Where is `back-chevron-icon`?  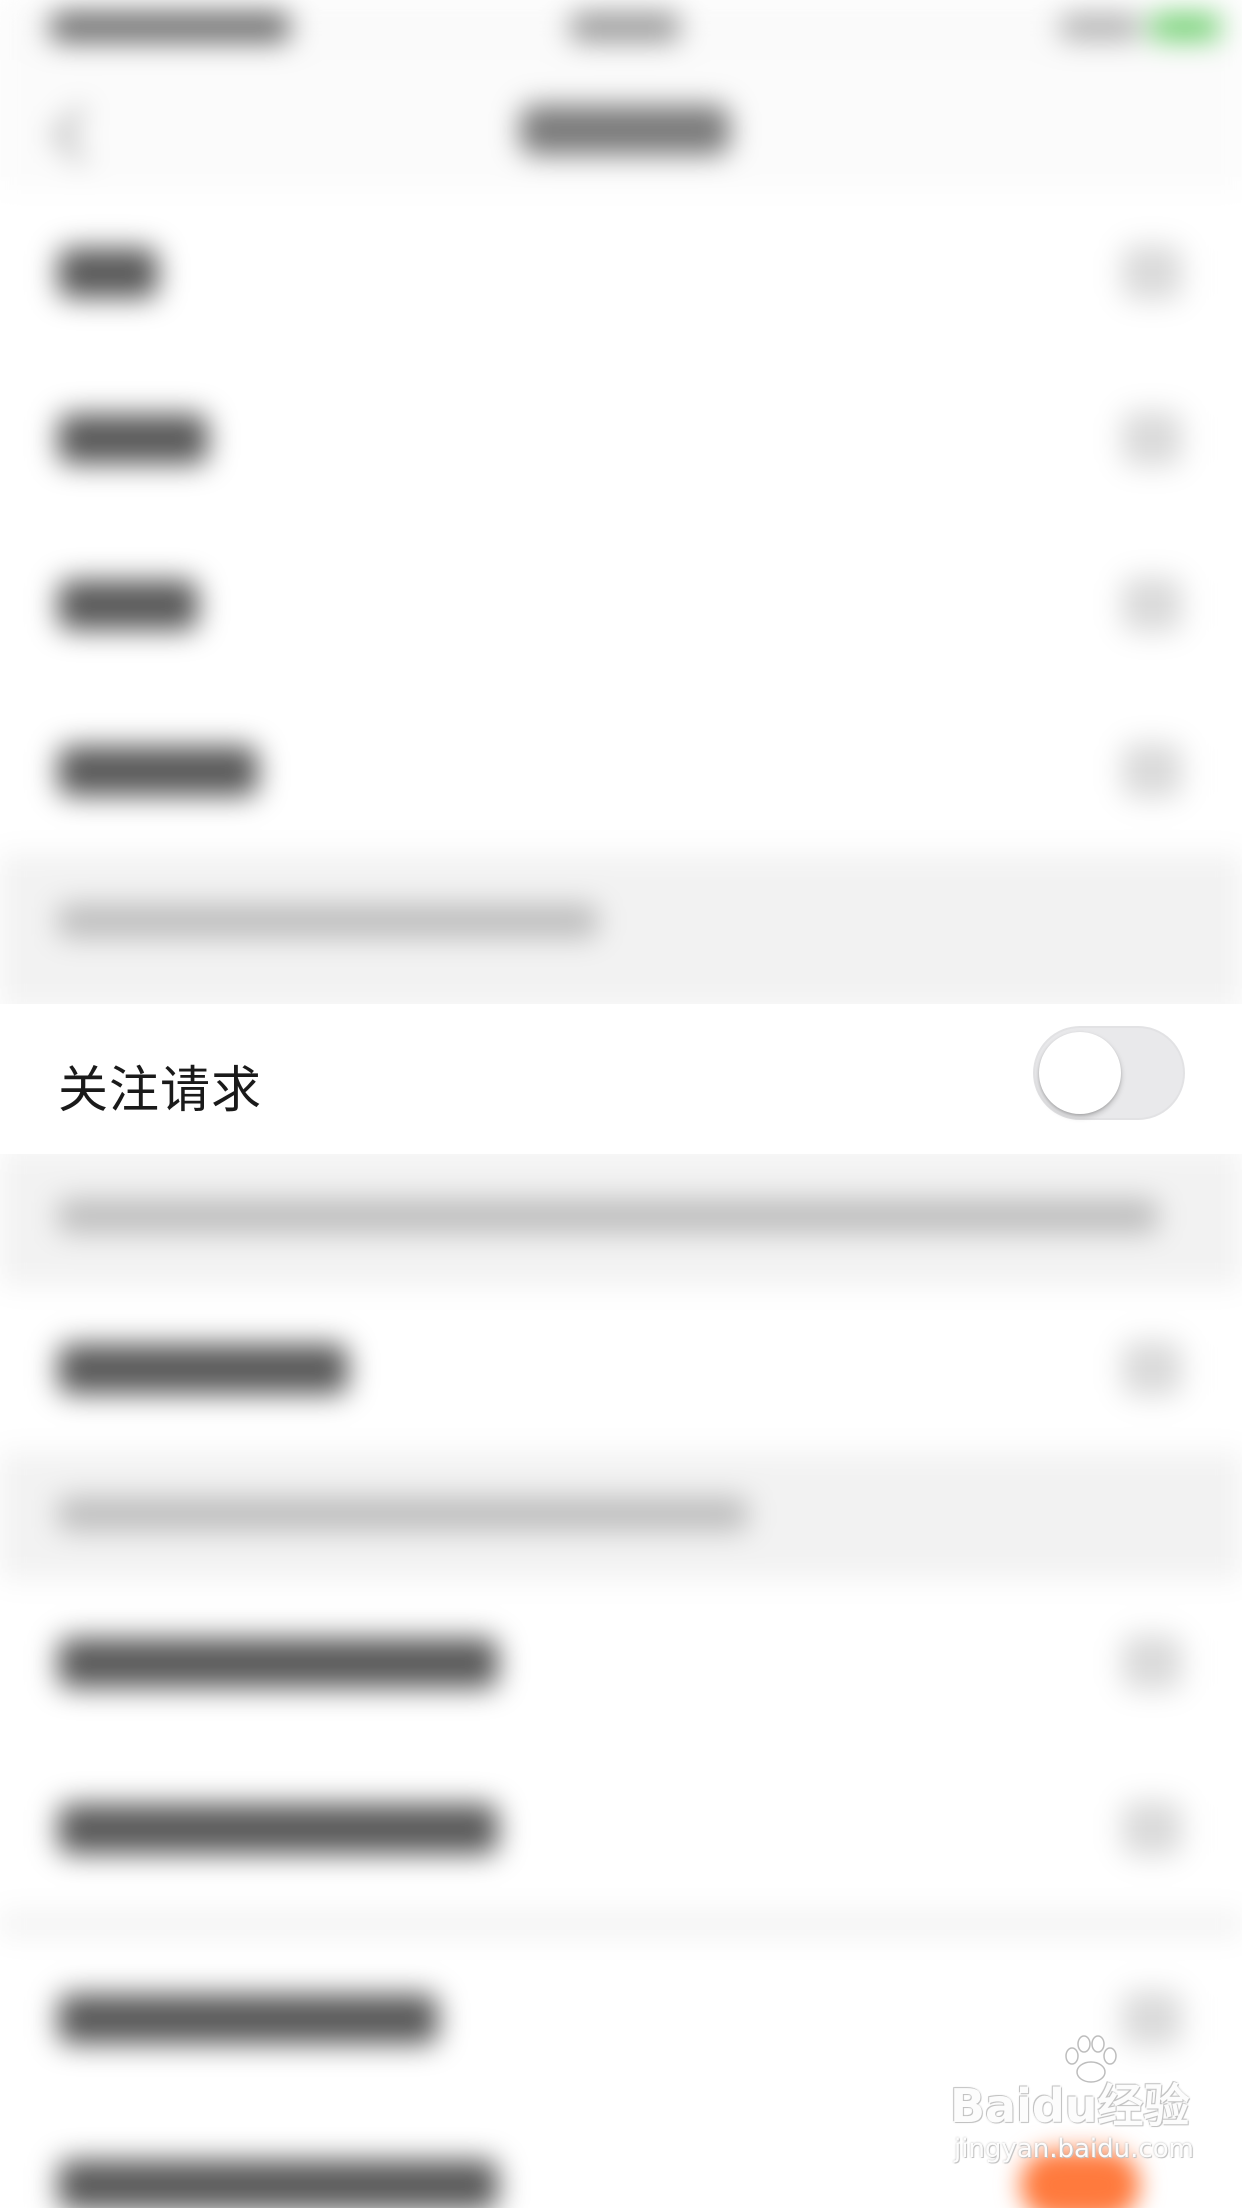
back-chevron-icon is located at coordinates (80, 135).